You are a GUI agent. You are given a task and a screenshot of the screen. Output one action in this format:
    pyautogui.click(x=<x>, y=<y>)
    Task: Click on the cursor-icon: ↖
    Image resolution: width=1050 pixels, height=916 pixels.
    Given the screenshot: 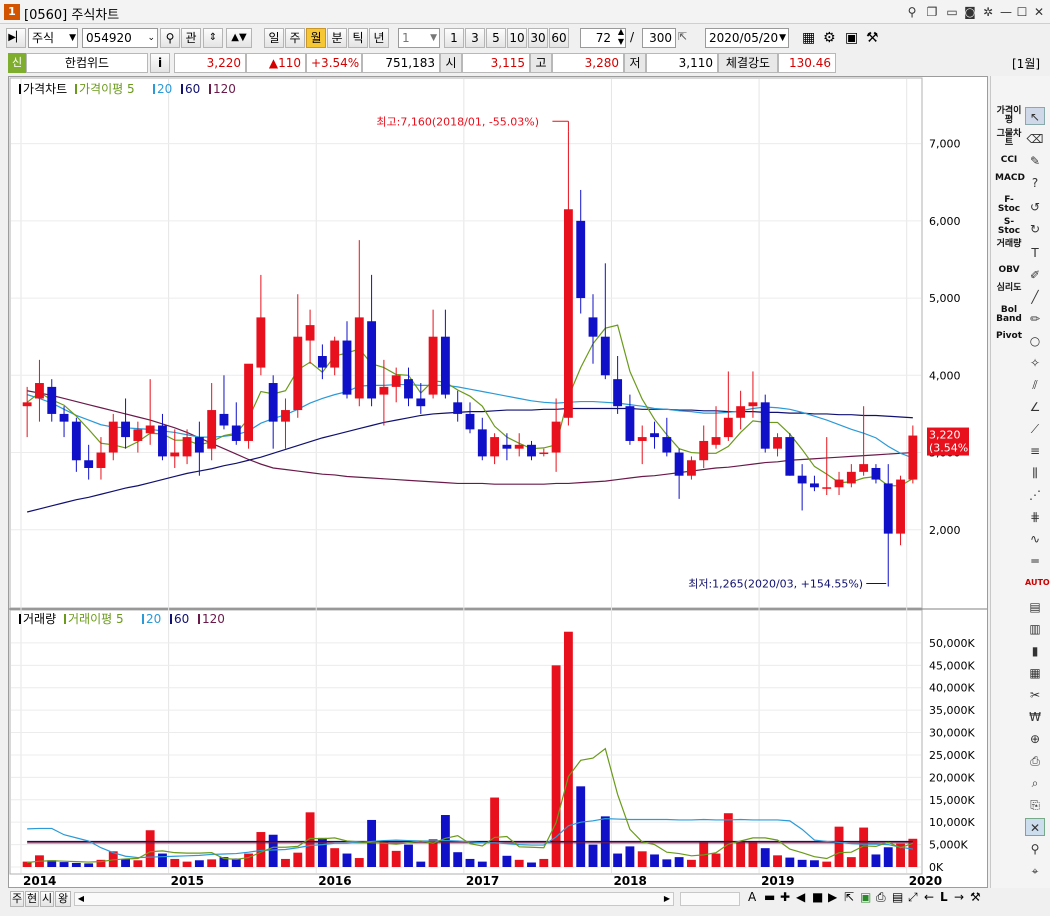 What is the action you would take?
    pyautogui.click(x=1035, y=116)
    